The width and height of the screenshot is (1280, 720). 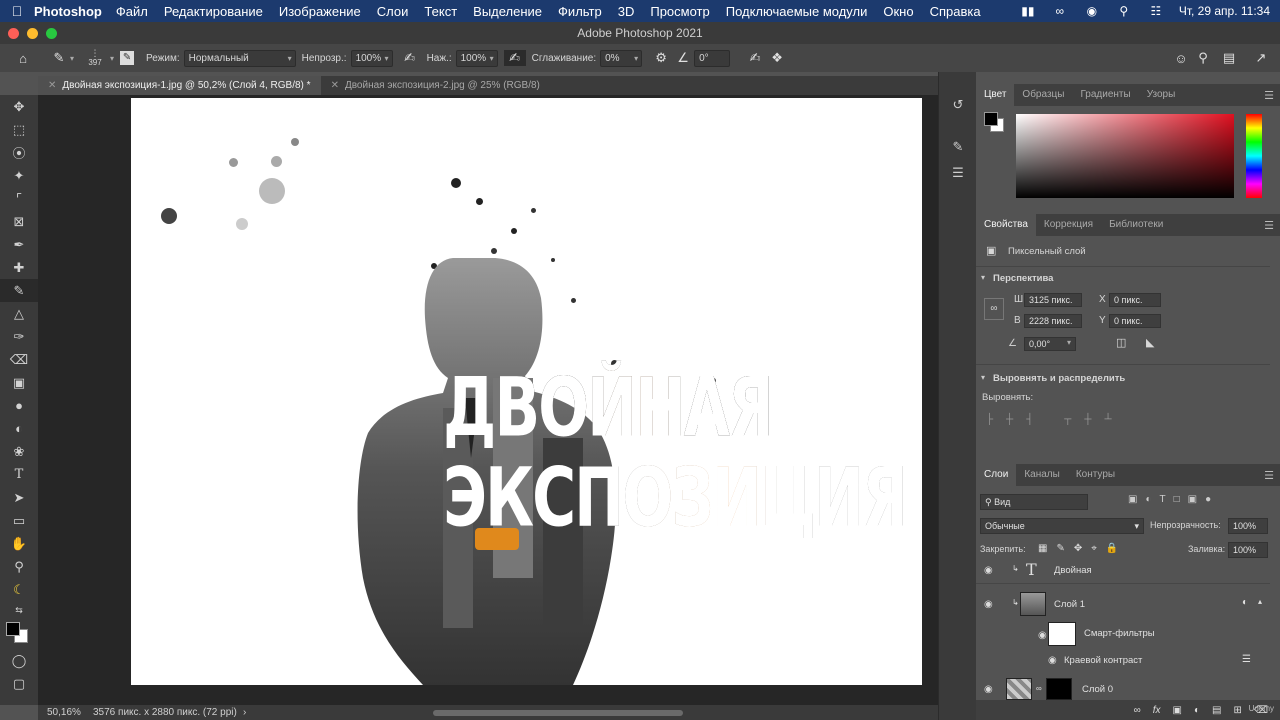 I want to click on tab-properties: Свойства, so click(x=1006, y=225).